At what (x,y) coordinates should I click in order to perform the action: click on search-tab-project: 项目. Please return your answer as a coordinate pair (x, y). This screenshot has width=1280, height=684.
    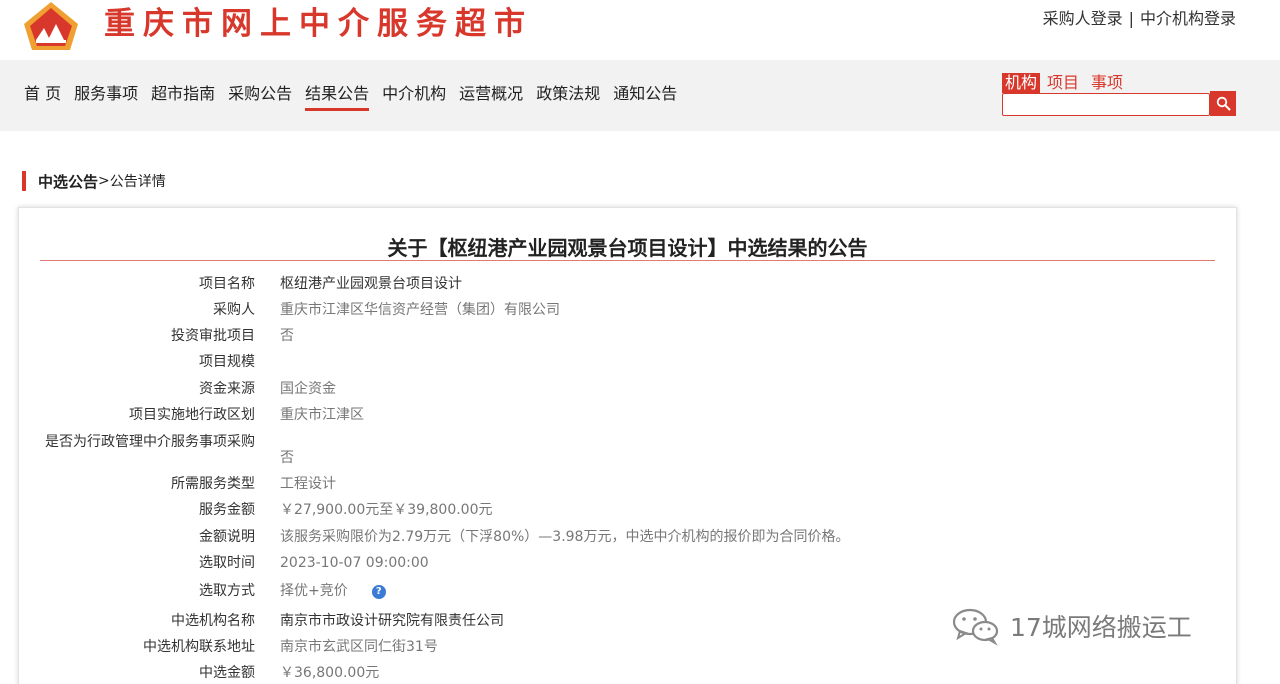
    Looking at the image, I should click on (1063, 83).